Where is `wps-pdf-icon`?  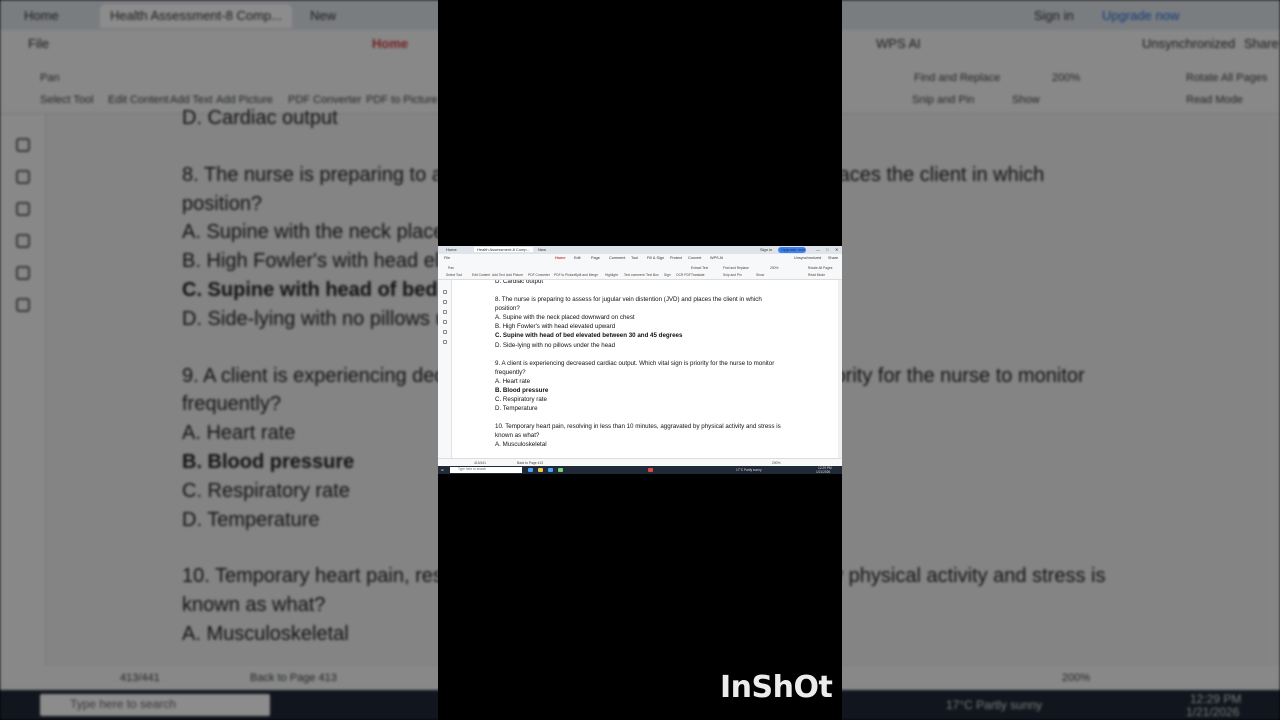 wps-pdf-icon is located at coordinates (650, 470).